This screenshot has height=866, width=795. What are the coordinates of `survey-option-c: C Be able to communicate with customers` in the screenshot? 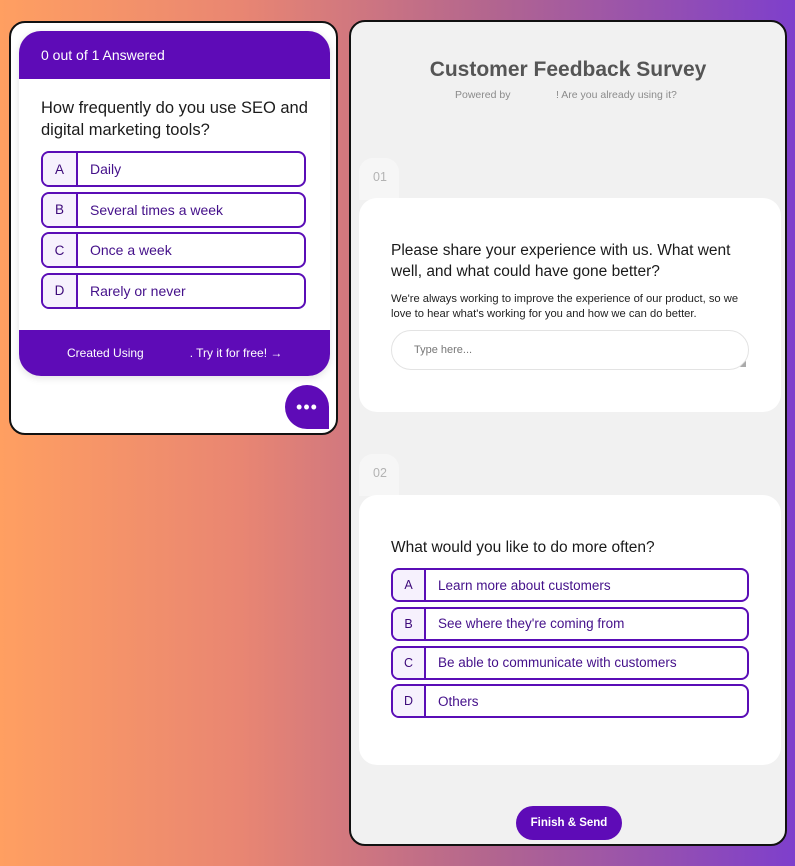 It's located at (570, 662).